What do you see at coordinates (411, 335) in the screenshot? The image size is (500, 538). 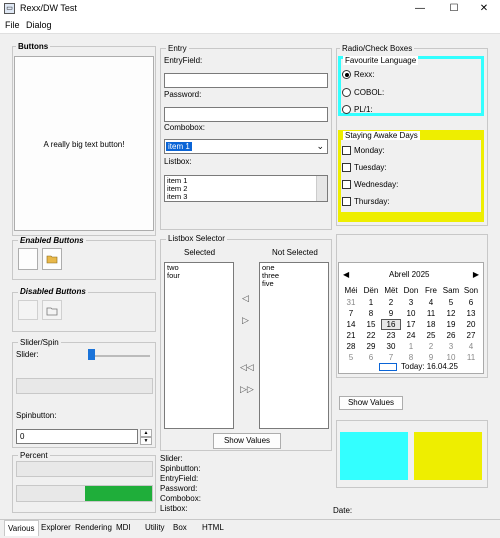 I see `calendar-day: 24` at bounding box center [411, 335].